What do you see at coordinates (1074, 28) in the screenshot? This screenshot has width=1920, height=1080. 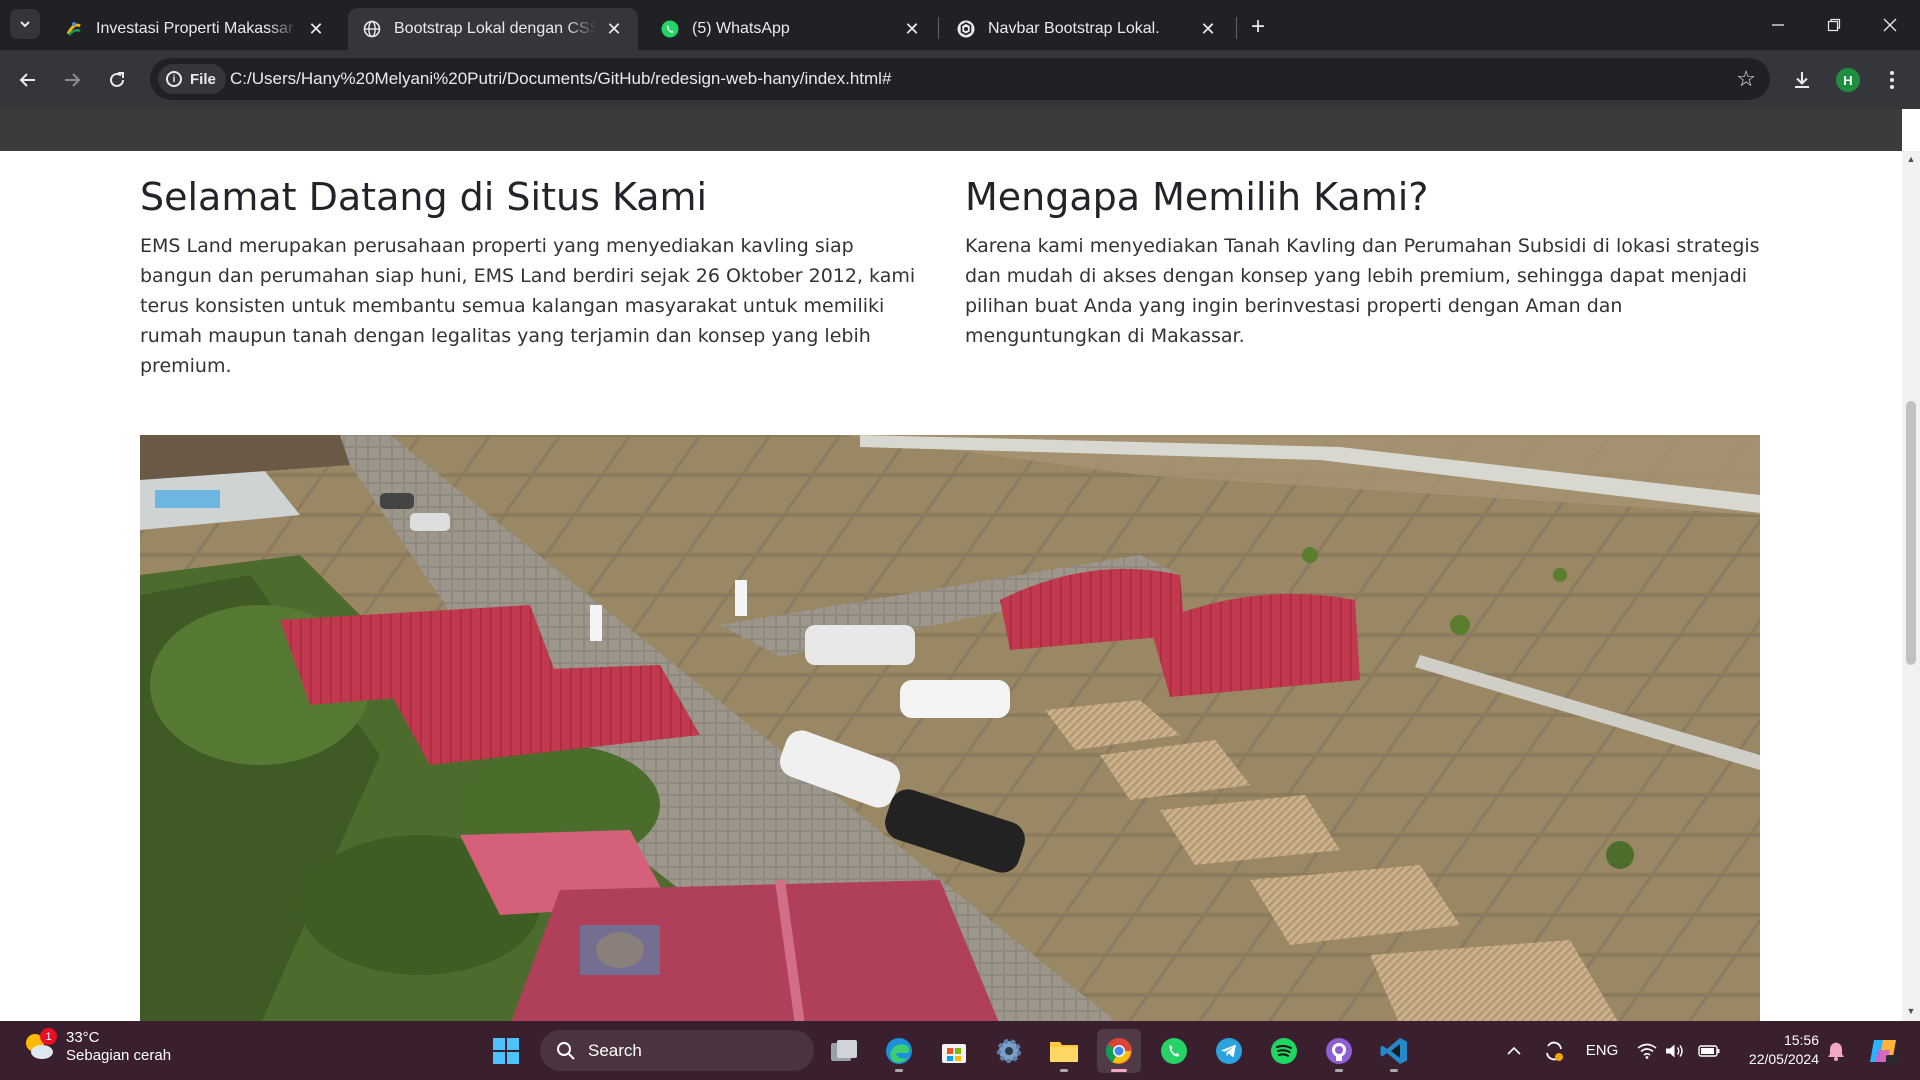 I see `tab-title: Navbar Bootstrap Lokal.` at bounding box center [1074, 28].